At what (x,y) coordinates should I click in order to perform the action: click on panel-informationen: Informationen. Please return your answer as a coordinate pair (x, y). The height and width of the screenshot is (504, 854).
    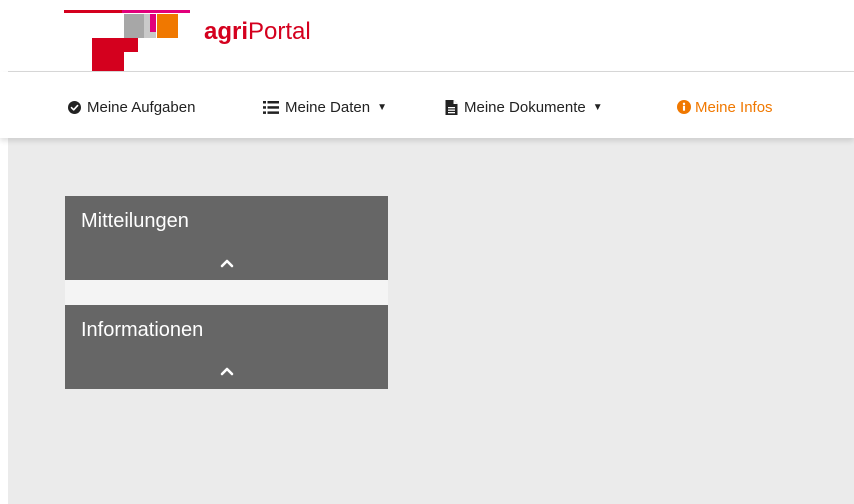
    Looking at the image, I should click on (226, 347).